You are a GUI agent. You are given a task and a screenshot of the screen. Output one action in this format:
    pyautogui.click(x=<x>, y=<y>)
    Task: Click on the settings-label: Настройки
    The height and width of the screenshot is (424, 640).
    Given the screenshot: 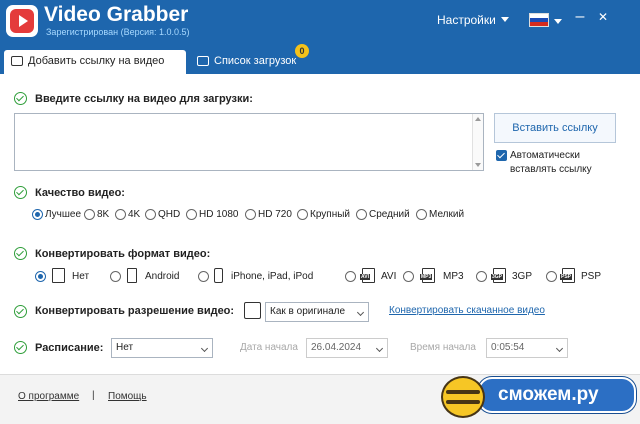 What is the action you would take?
    pyautogui.click(x=466, y=20)
    